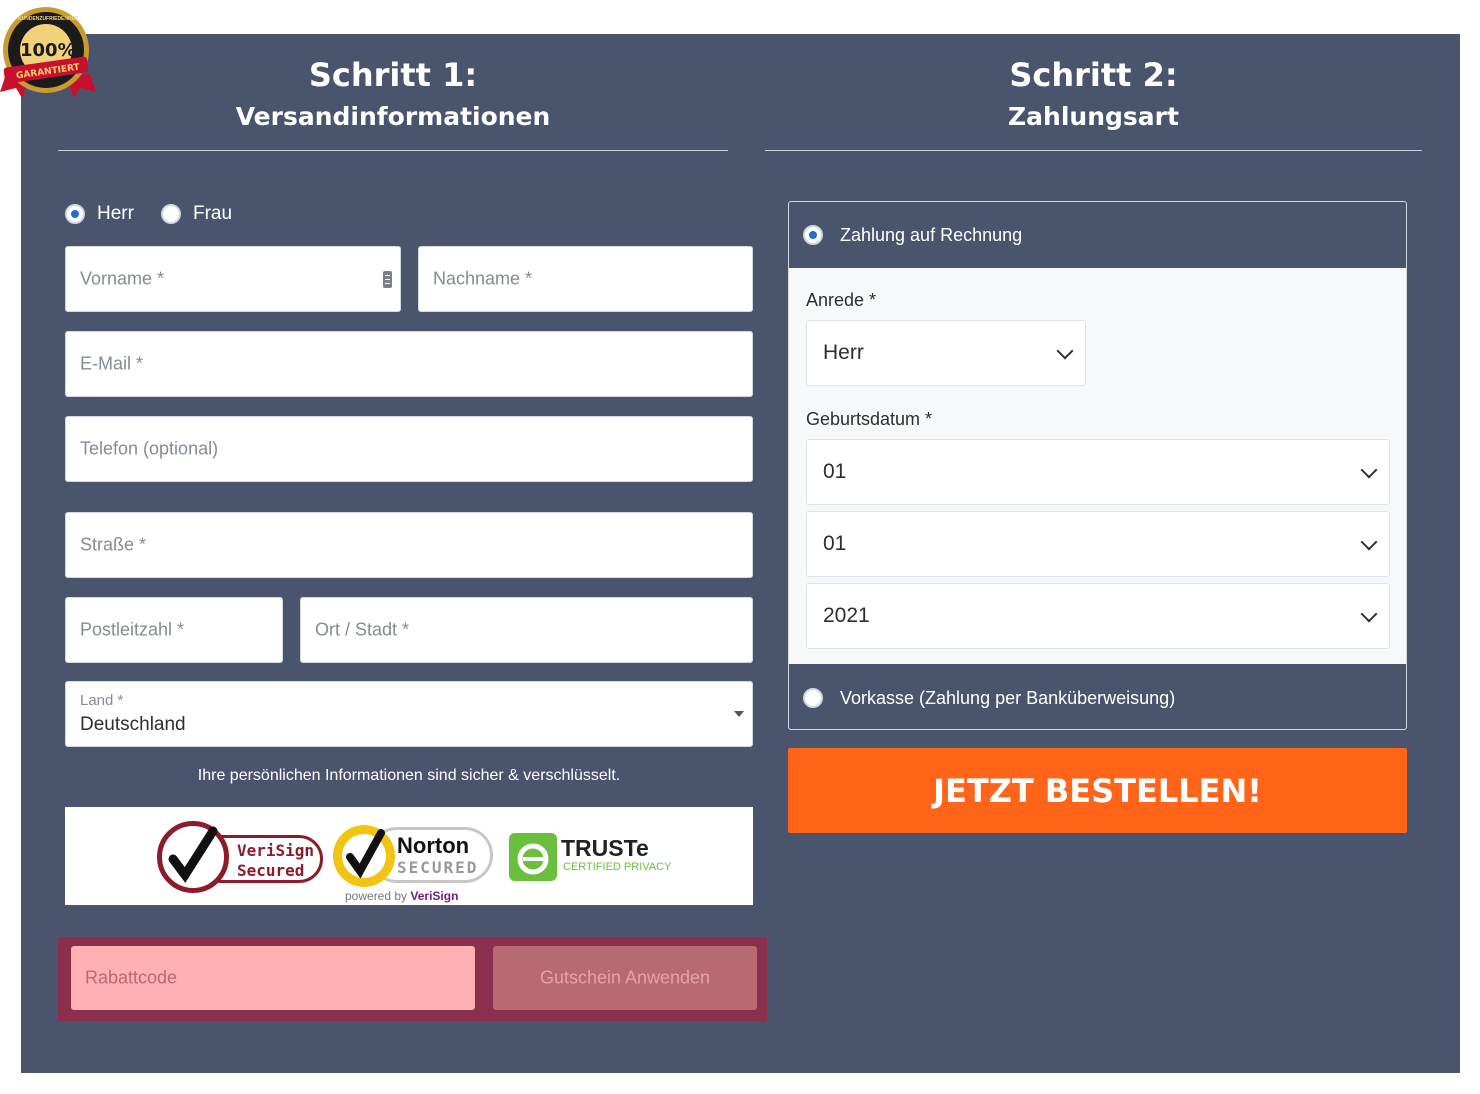  What do you see at coordinates (212, 214) in the screenshot?
I see `salutation-label-frau: Frau` at bounding box center [212, 214].